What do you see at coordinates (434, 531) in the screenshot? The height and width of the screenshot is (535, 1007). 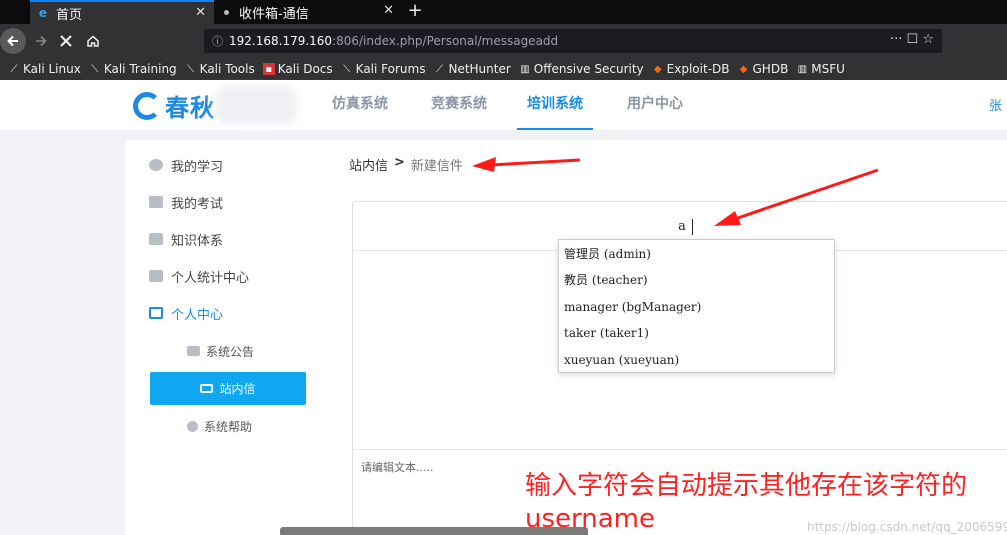 I see `horizontal-scrollbar` at bounding box center [434, 531].